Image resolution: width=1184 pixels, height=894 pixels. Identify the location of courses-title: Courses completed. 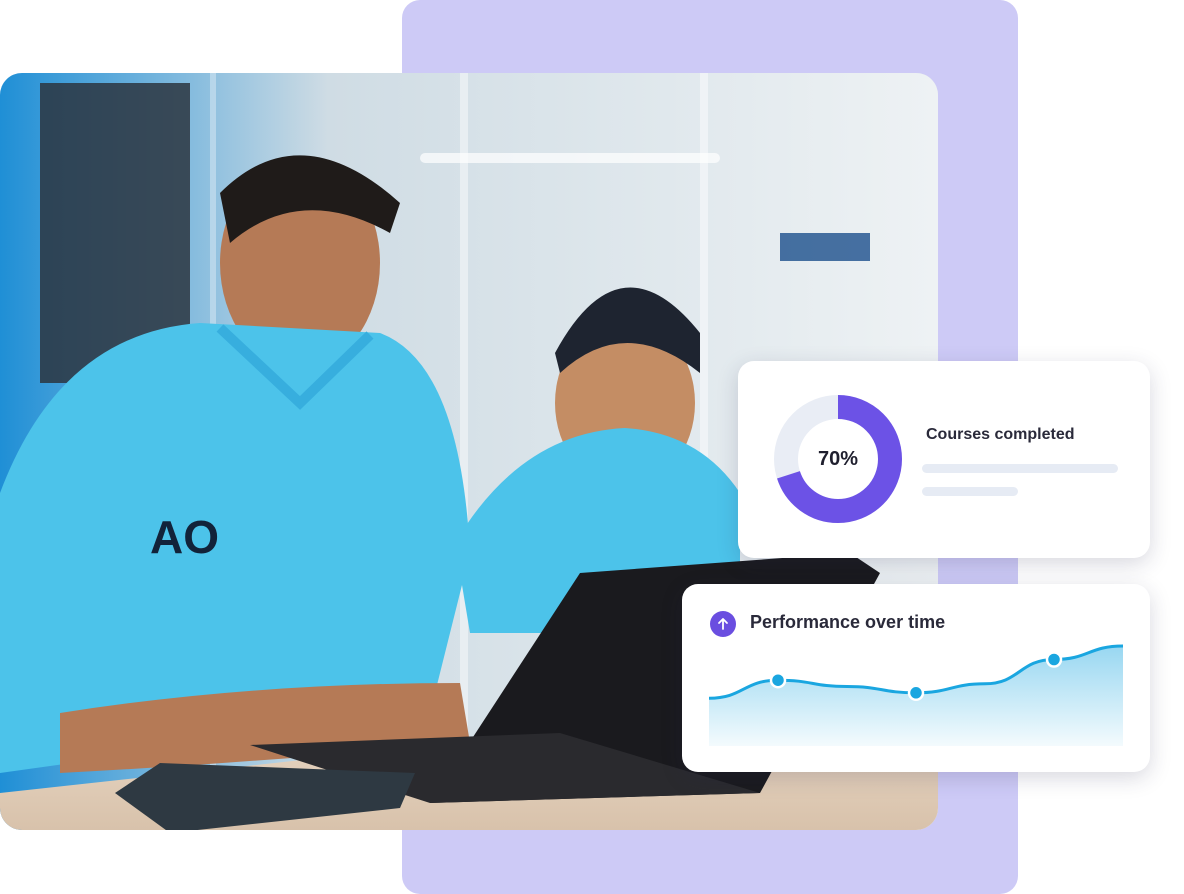
(1000, 434).